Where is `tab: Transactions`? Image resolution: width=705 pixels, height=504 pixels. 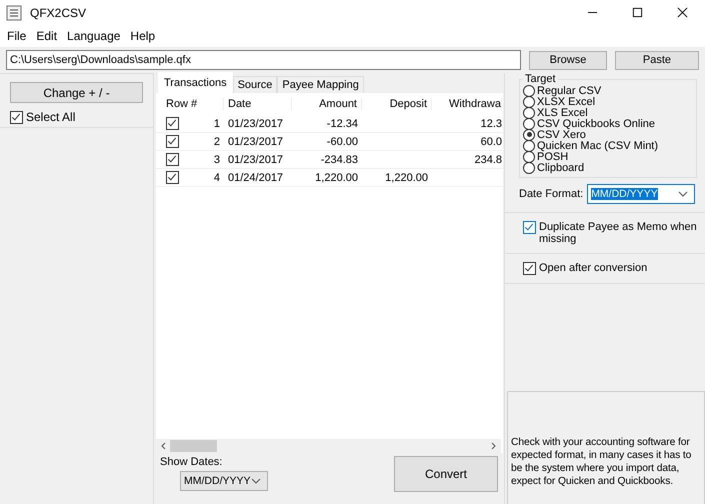
tab: Transactions is located at coordinates (195, 82).